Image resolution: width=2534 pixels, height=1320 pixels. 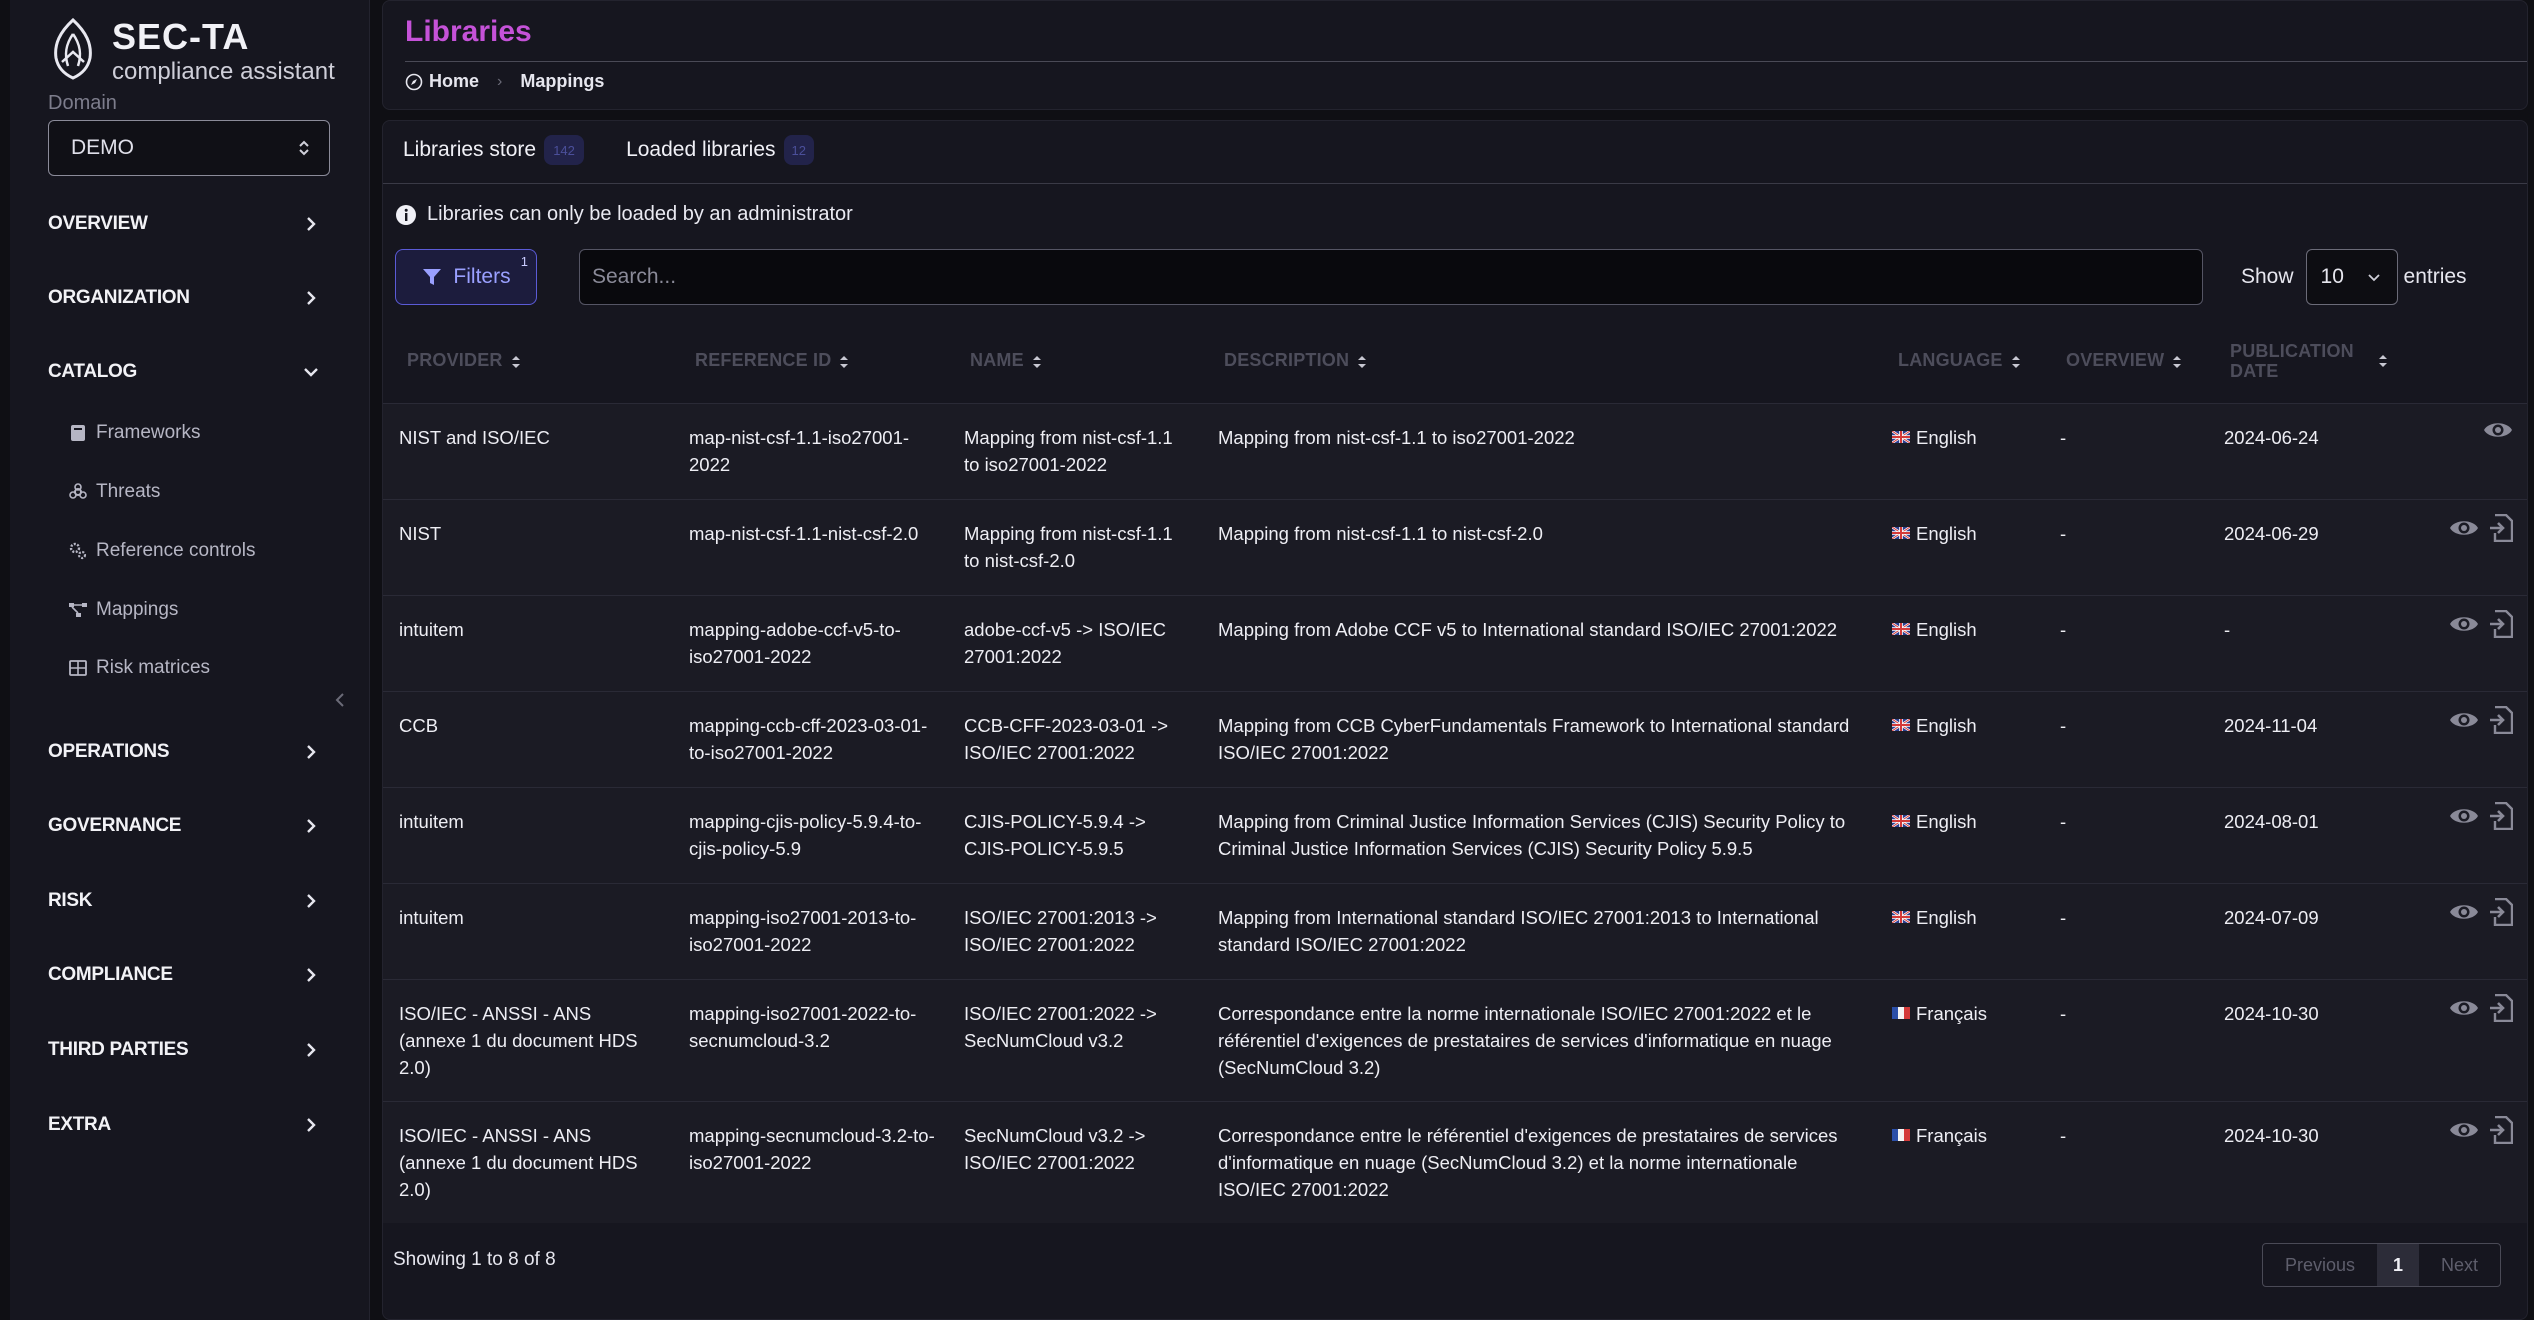 What do you see at coordinates (562, 81) in the screenshot?
I see `breadcrumb-current: Mappings` at bounding box center [562, 81].